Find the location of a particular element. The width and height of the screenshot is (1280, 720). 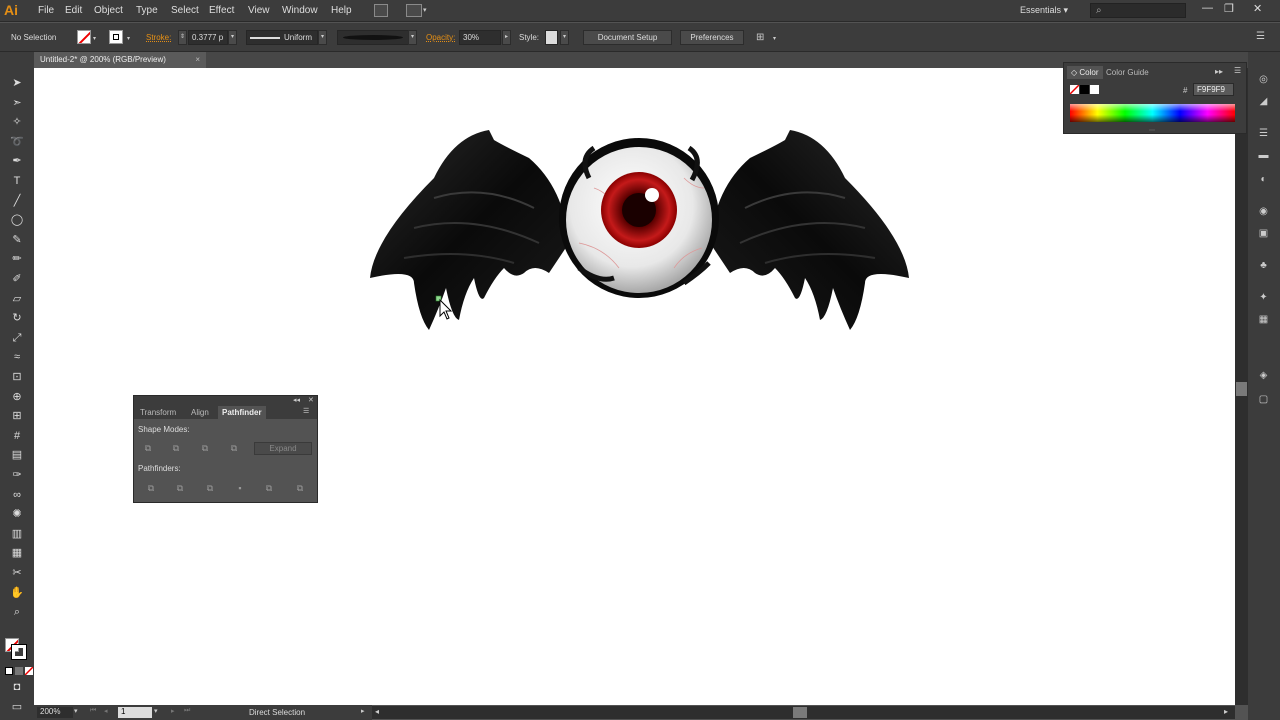

color-mode-icon is located at coordinates (9, 671).